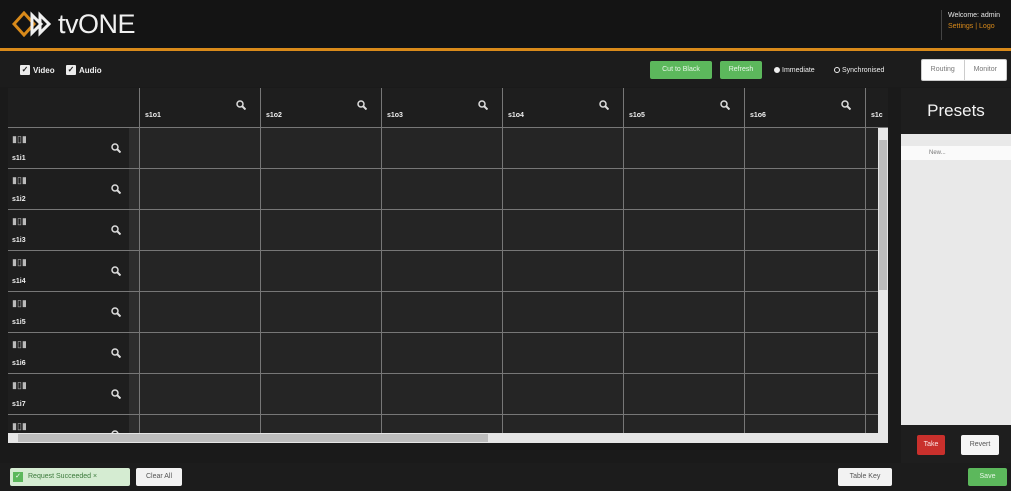 Image resolution: width=1011 pixels, height=491 pixels. Describe the element at coordinates (637, 115) in the screenshot. I see `output-label: s1o5` at that location.